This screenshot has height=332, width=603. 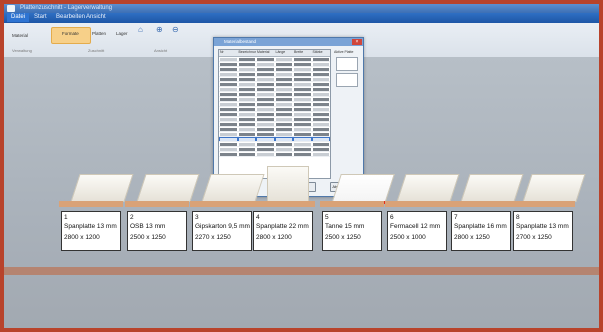 I want to click on column-header: Nr, so click(x=228, y=53).